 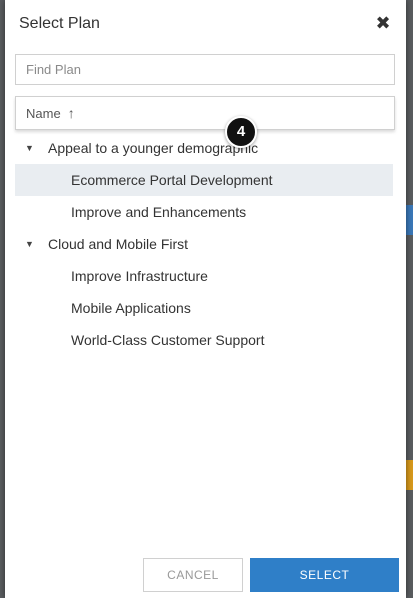 What do you see at coordinates (205, 69) in the screenshot?
I see `find-plan-input` at bounding box center [205, 69].